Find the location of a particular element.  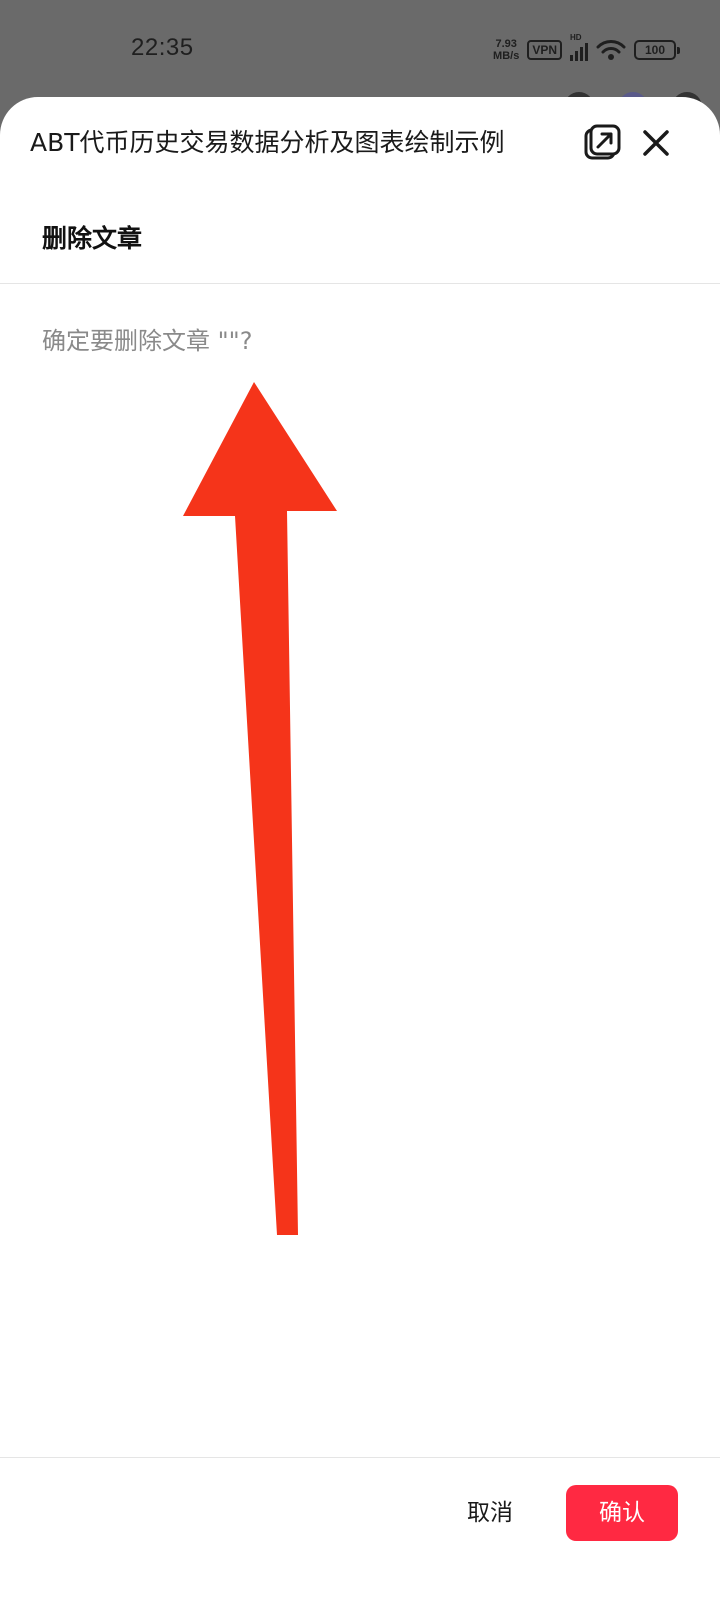

battery-icon: 100 is located at coordinates (657, 50).